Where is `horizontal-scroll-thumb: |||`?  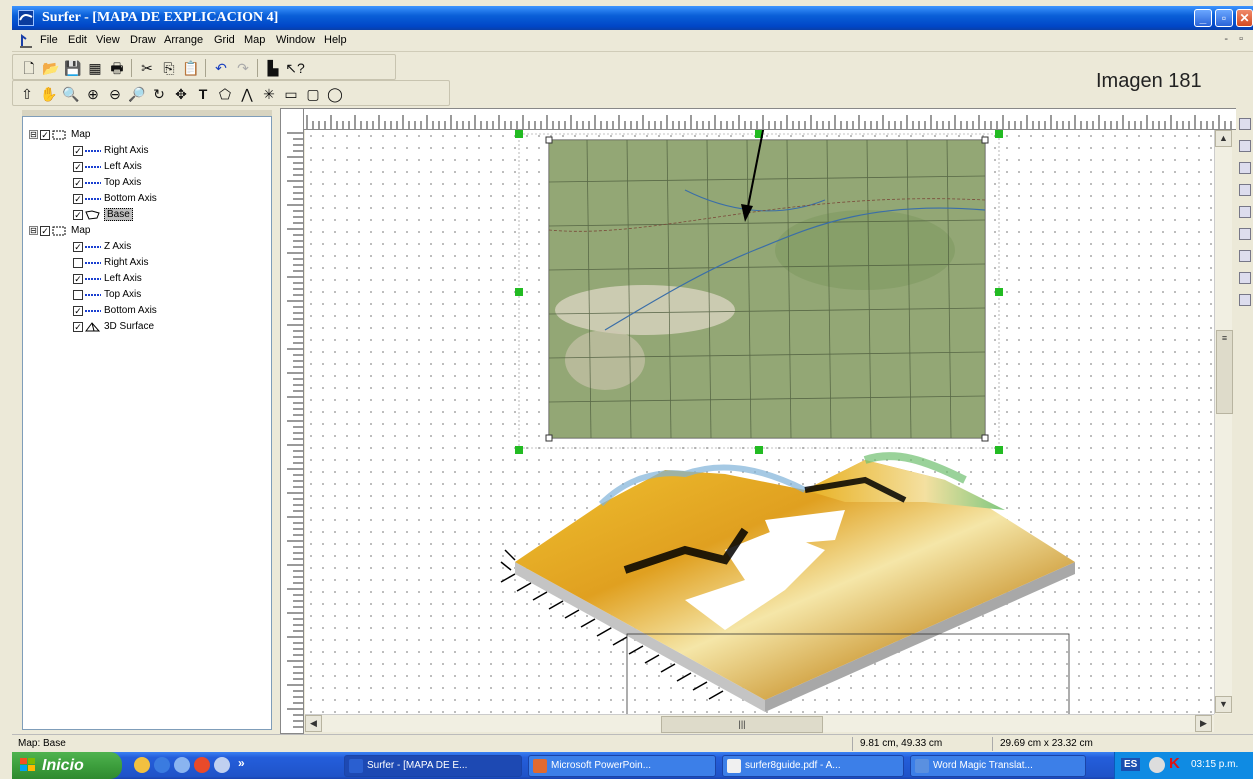 horizontal-scroll-thumb: ||| is located at coordinates (742, 724).